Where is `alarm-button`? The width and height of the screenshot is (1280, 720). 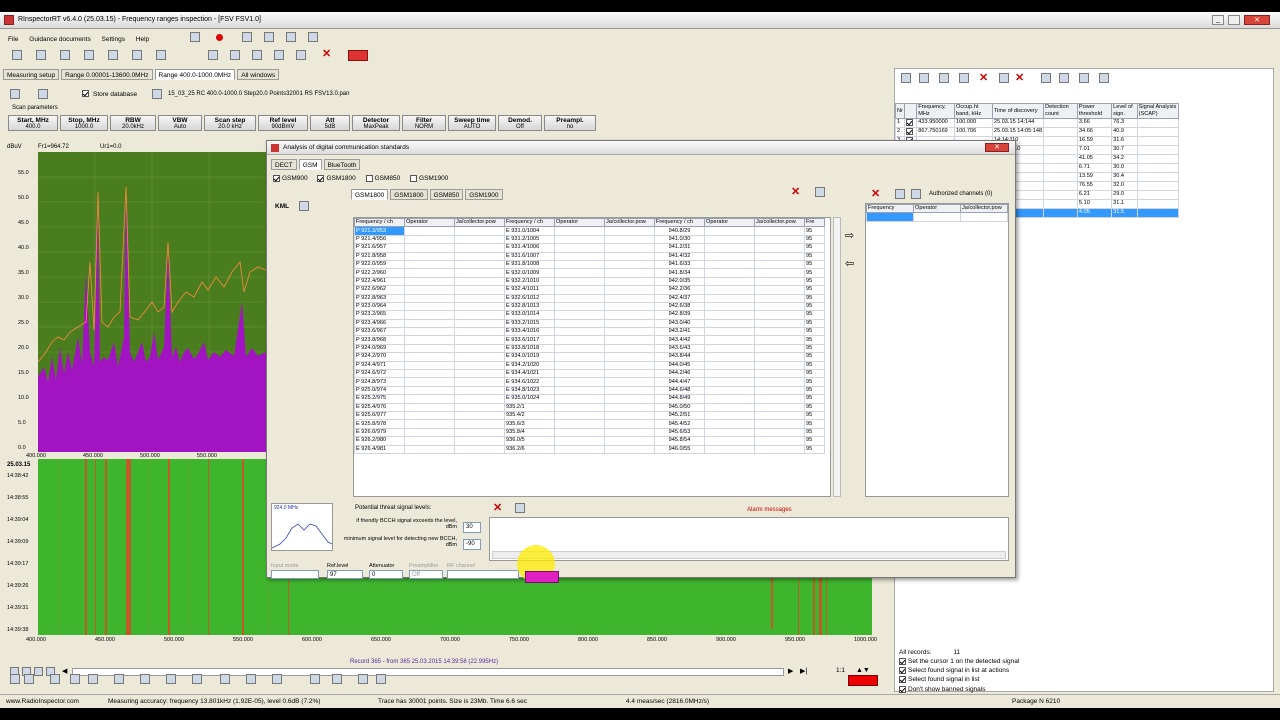
alarm-button is located at coordinates (863, 680).